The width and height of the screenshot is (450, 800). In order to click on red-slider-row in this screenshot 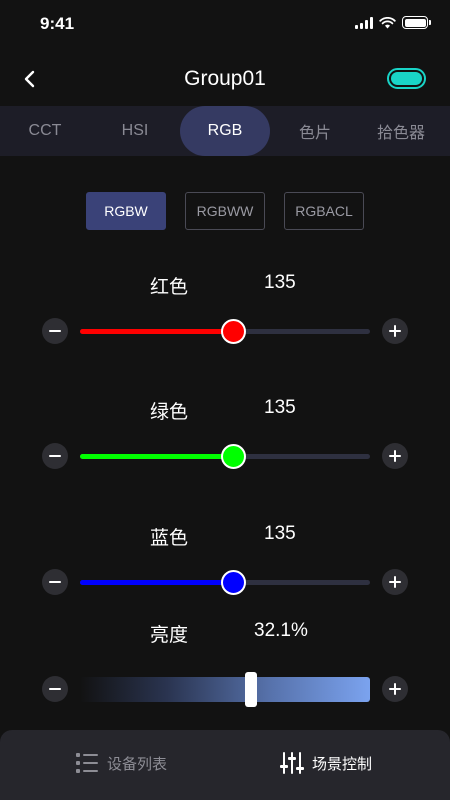, I will do `click(225, 331)`.